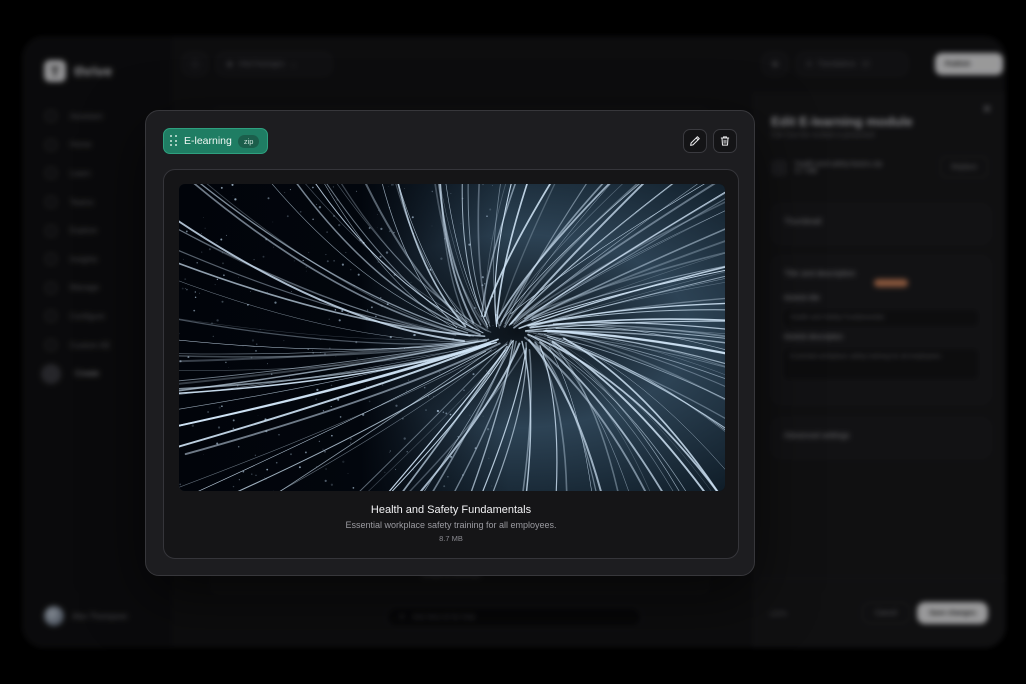  I want to click on delete-button, so click(725, 141).